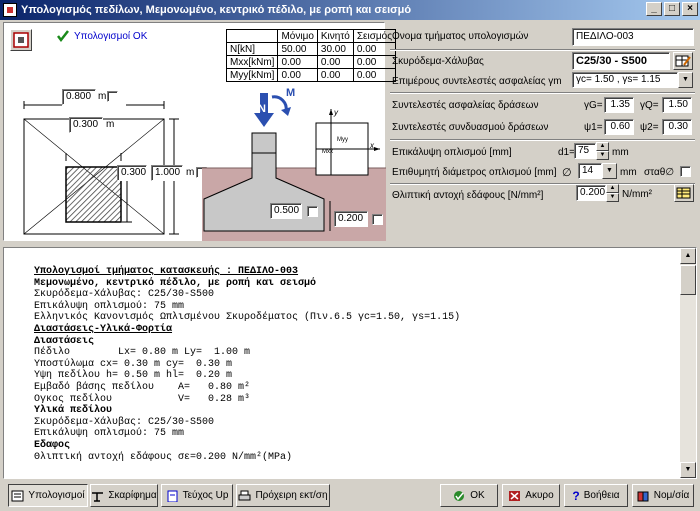  What do you see at coordinates (244, 495) in the screenshot?
I see `printer-icon` at bounding box center [244, 495].